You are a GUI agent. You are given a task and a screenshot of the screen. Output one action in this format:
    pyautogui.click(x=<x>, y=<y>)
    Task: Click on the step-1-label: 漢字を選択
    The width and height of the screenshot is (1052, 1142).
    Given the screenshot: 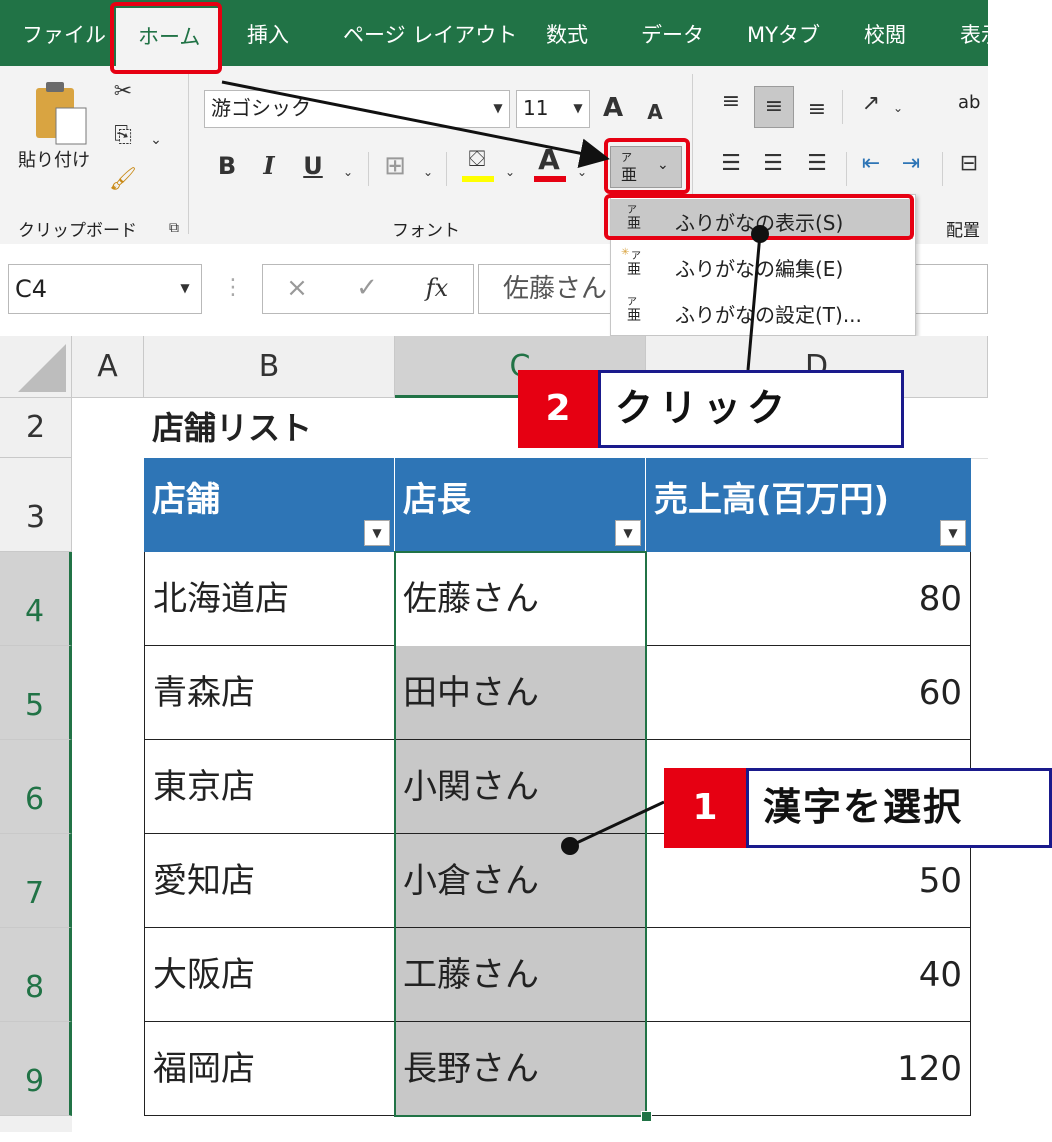 What is the action you would take?
    pyautogui.click(x=899, y=808)
    